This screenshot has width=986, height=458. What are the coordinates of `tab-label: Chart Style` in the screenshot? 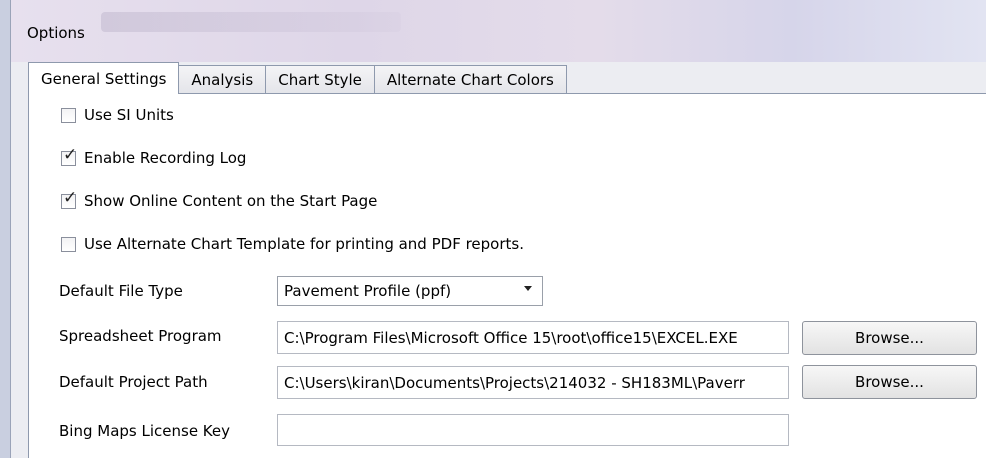 It's located at (320, 79).